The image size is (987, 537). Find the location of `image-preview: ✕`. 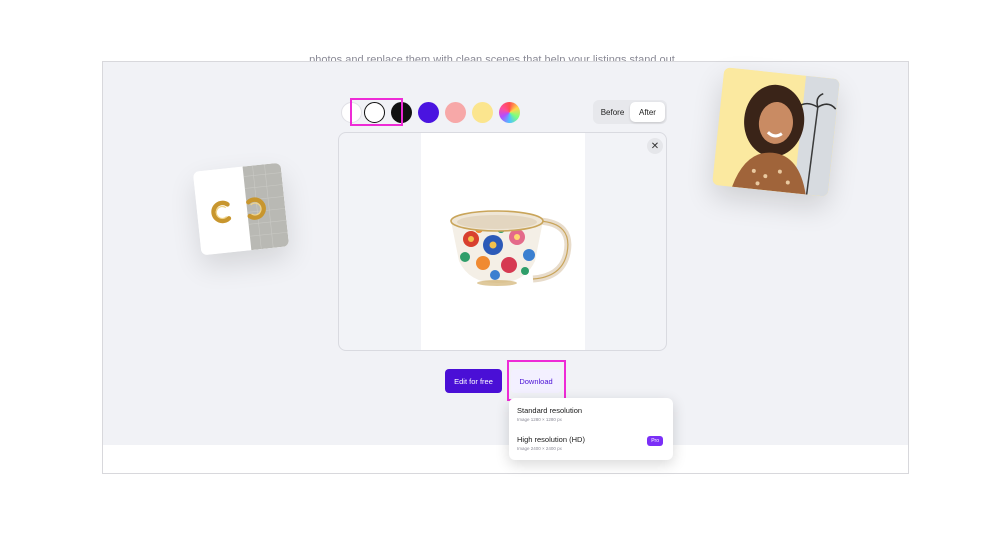

image-preview: ✕ is located at coordinates (502, 241).